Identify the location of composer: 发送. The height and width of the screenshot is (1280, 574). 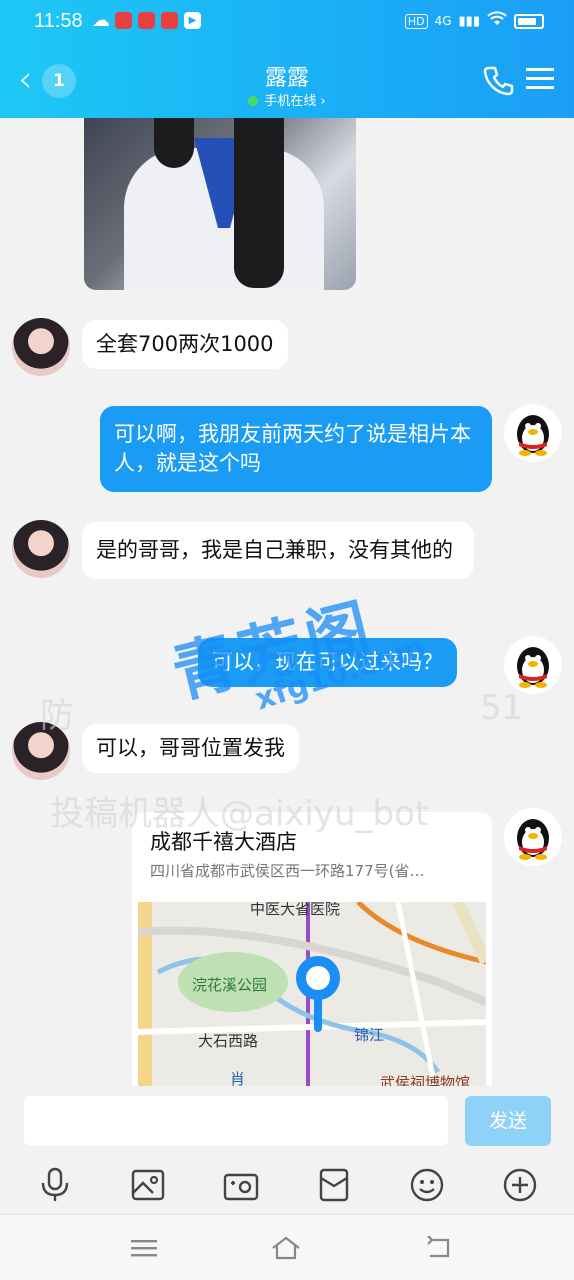
(287, 1121).